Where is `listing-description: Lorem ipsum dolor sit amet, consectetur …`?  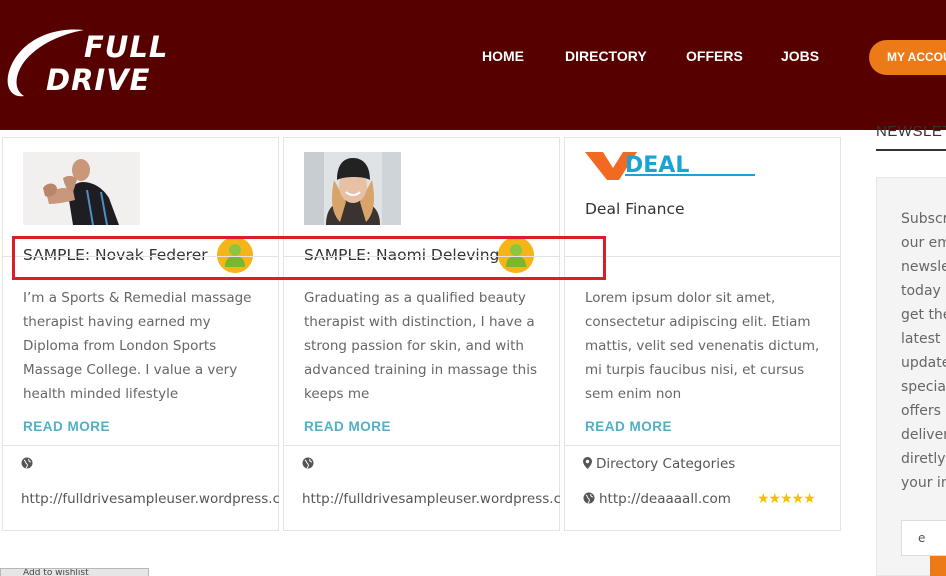 listing-description: Lorem ipsum dolor sit amet, consectetur … is located at coordinates (702, 346).